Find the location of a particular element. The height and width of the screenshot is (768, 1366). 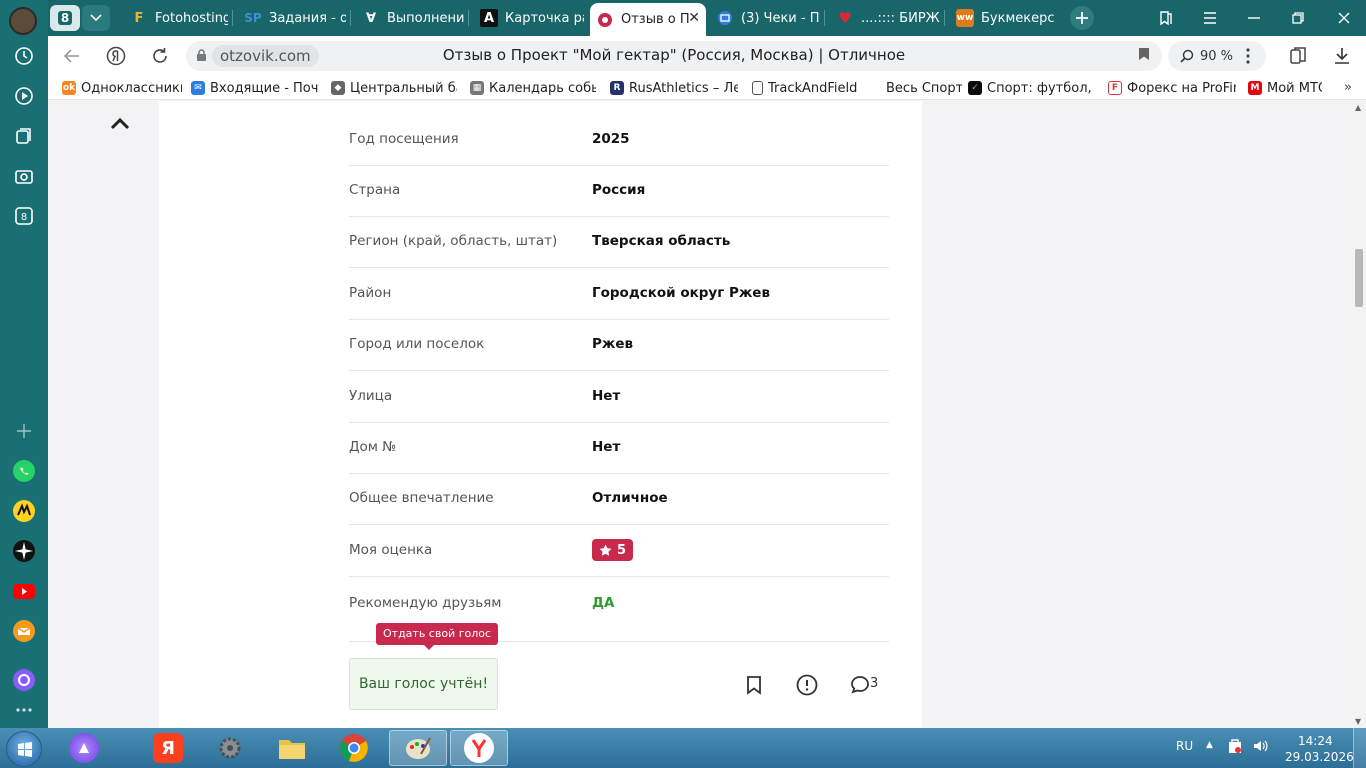

tab-cheki: (3) Чеки - П is located at coordinates (765, 18).